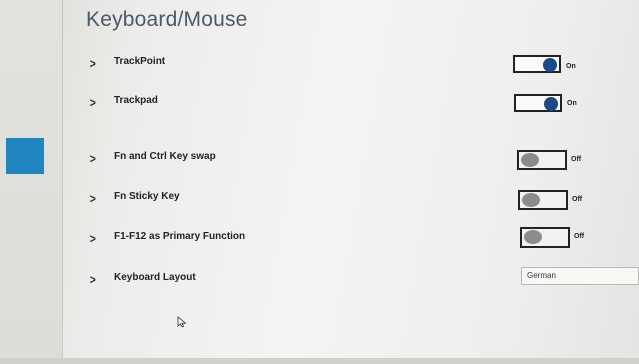  I want to click on fn-ctrl-swap-toggle, so click(542, 160).